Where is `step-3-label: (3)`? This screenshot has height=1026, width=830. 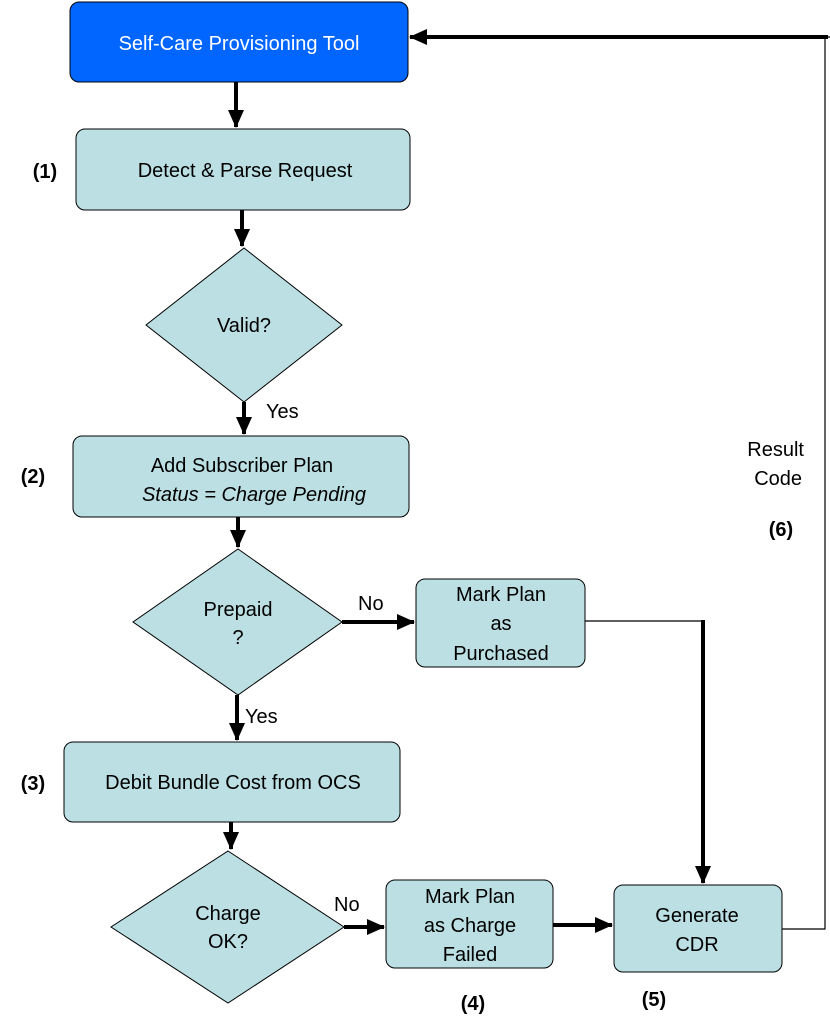 step-3-label: (3) is located at coordinates (33, 784).